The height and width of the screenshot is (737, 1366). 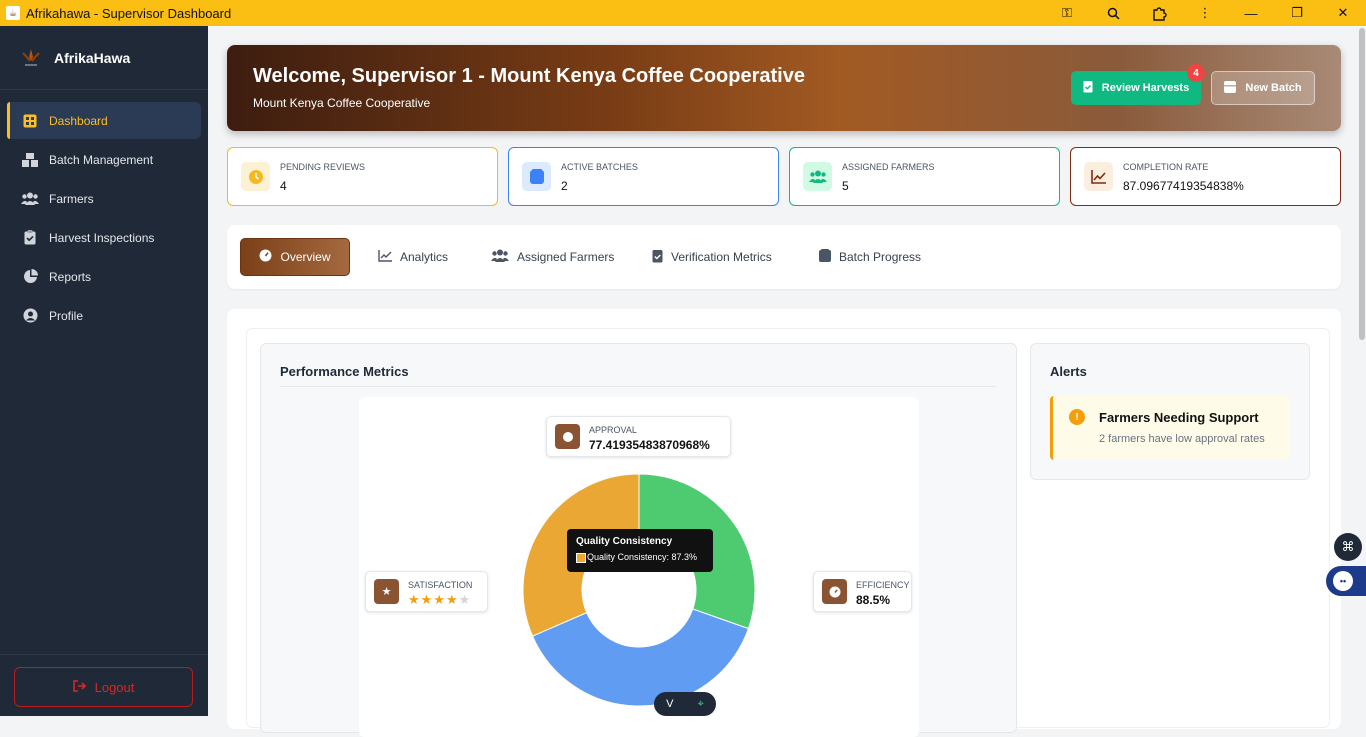 What do you see at coordinates (1346, 581) in the screenshot?
I see `assistant-button: ••` at bounding box center [1346, 581].